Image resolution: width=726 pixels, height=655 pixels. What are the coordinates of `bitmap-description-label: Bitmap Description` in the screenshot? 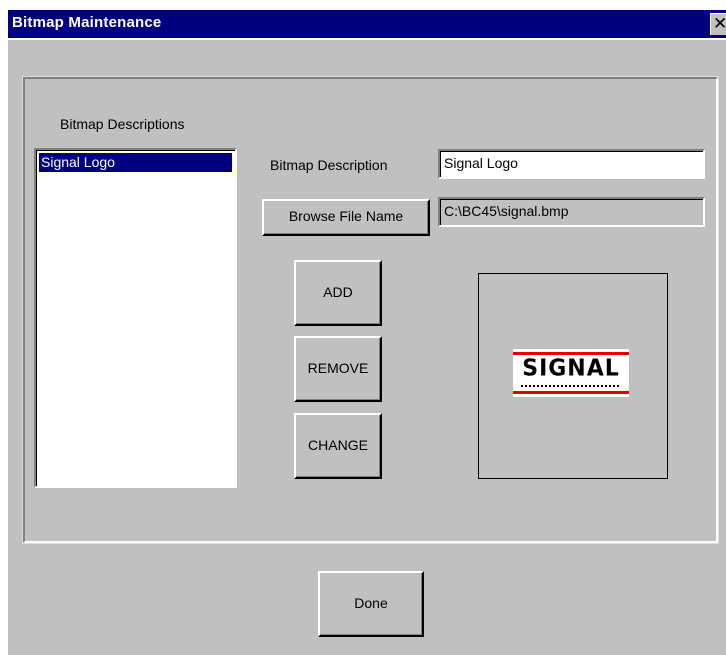 It's located at (329, 165).